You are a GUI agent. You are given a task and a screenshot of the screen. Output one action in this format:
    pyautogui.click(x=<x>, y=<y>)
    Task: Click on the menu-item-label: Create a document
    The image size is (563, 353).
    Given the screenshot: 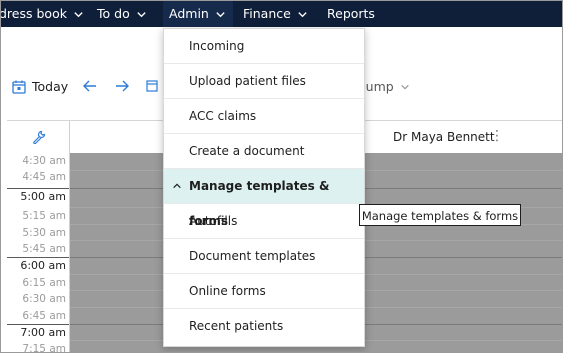 What is the action you would take?
    pyautogui.click(x=247, y=151)
    